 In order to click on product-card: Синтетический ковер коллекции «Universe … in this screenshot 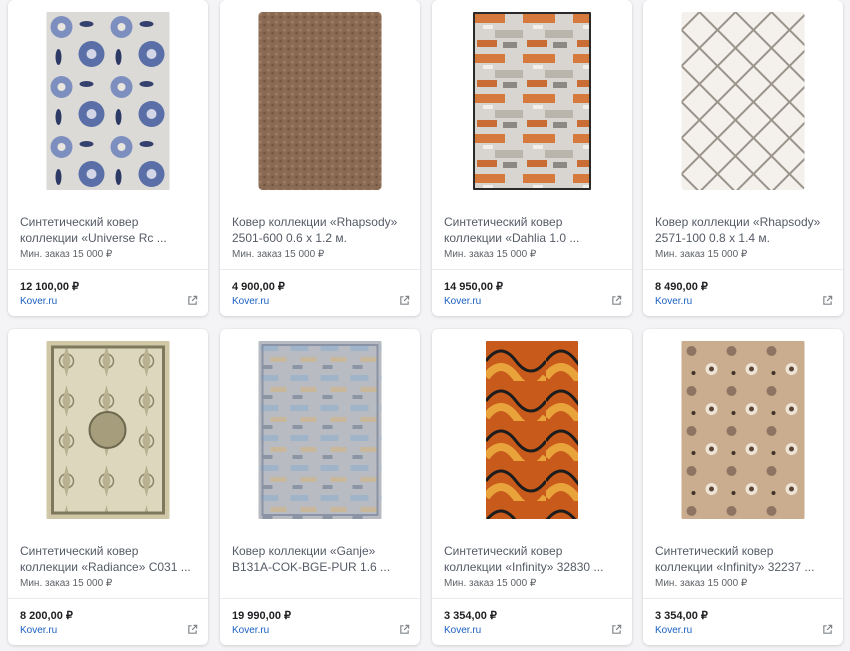, I will do `click(108, 158)`.